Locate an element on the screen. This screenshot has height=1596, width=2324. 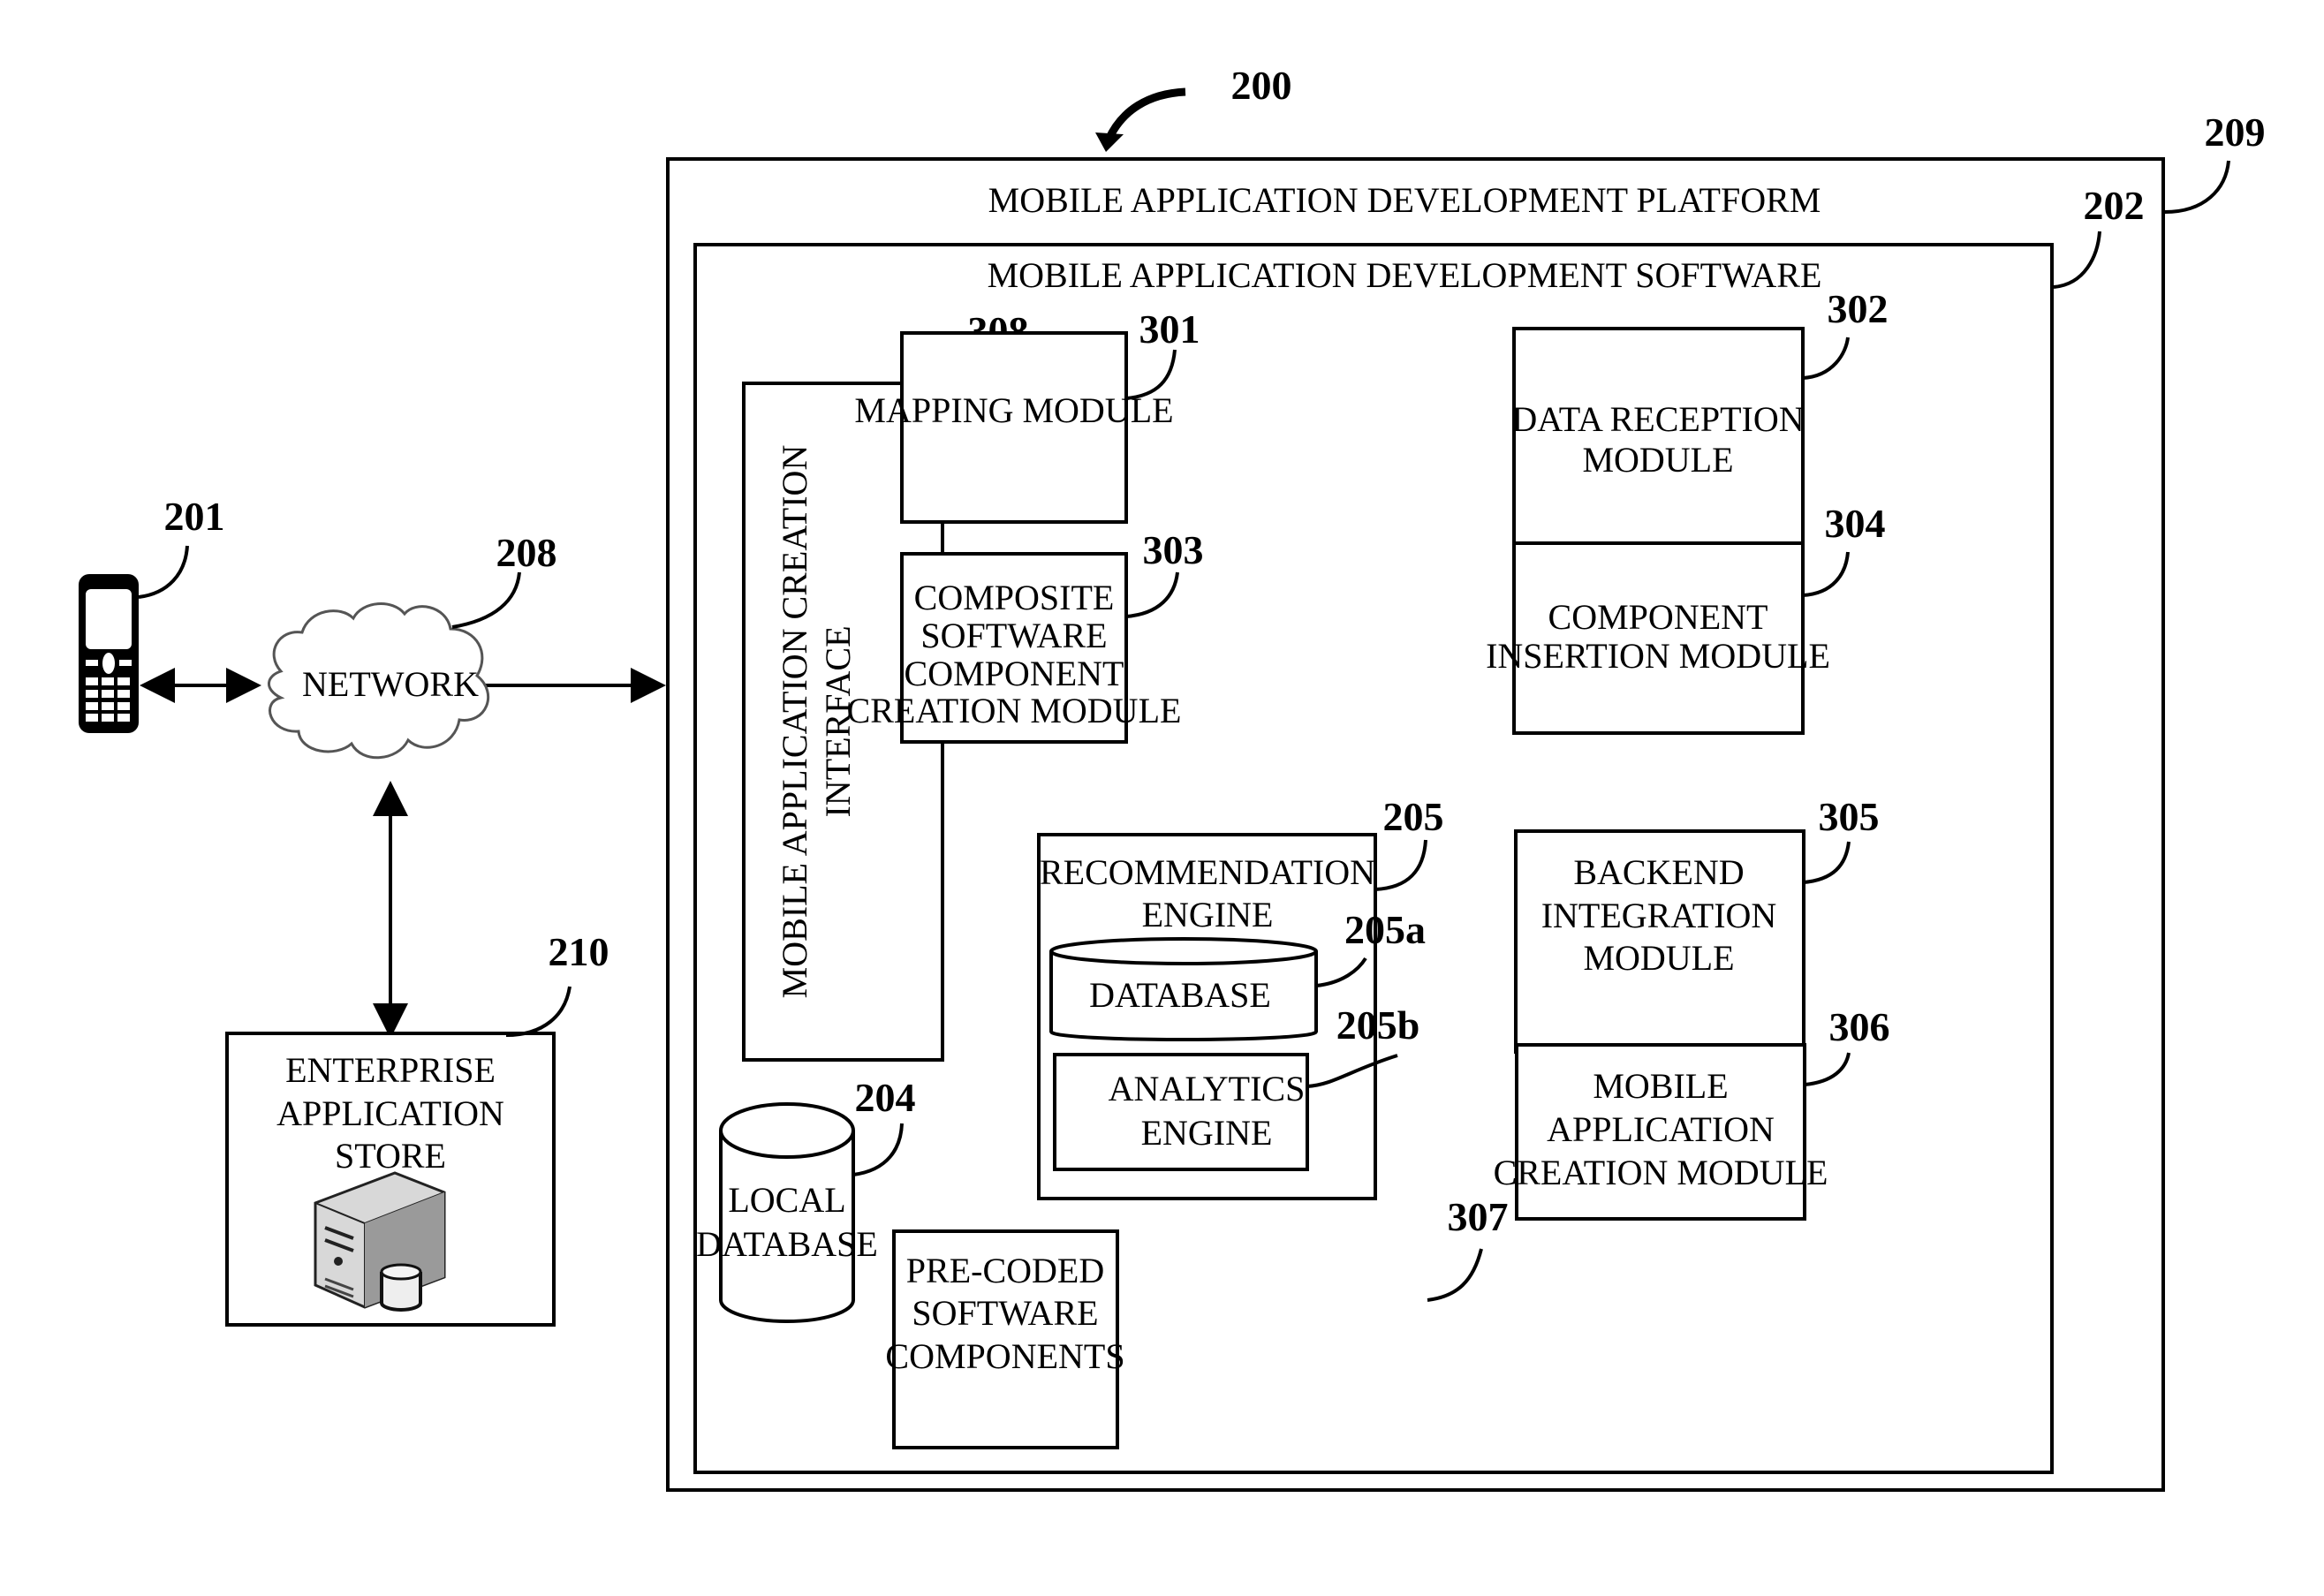
store-line-3: STORE is located at coordinates (390, 1156).